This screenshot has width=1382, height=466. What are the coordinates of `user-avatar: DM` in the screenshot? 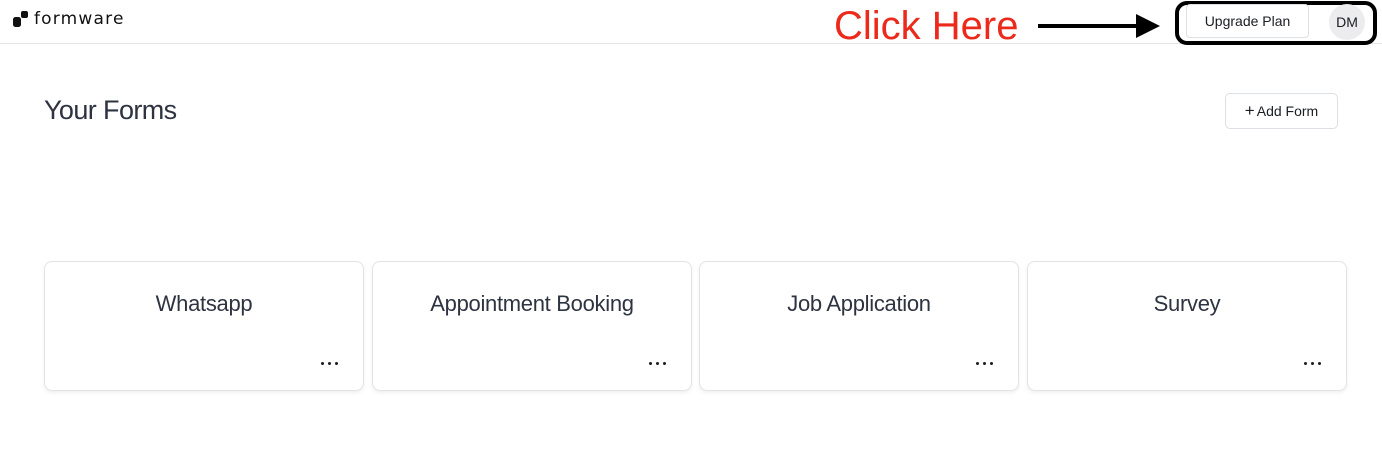 It's located at (1347, 22).